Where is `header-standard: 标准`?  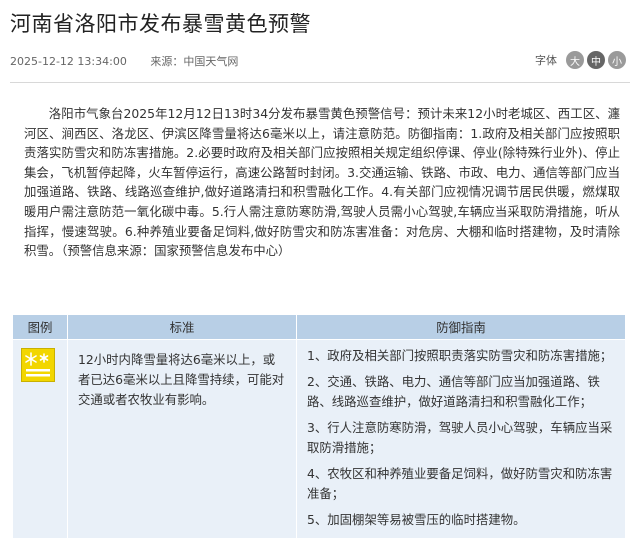 header-standard: 标准 is located at coordinates (182, 327).